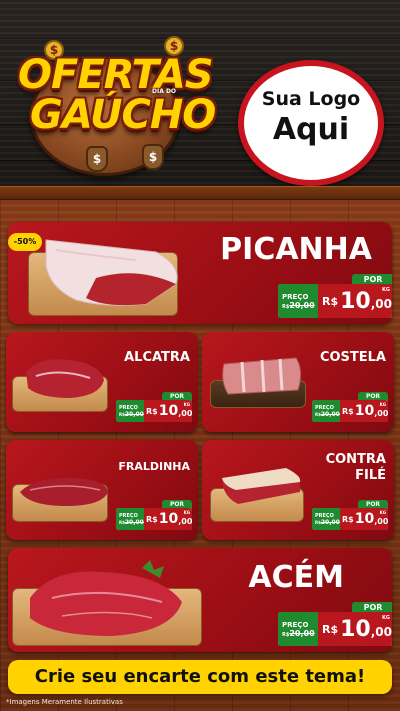  I want to click on wood-plank-line, so click(200, 38).